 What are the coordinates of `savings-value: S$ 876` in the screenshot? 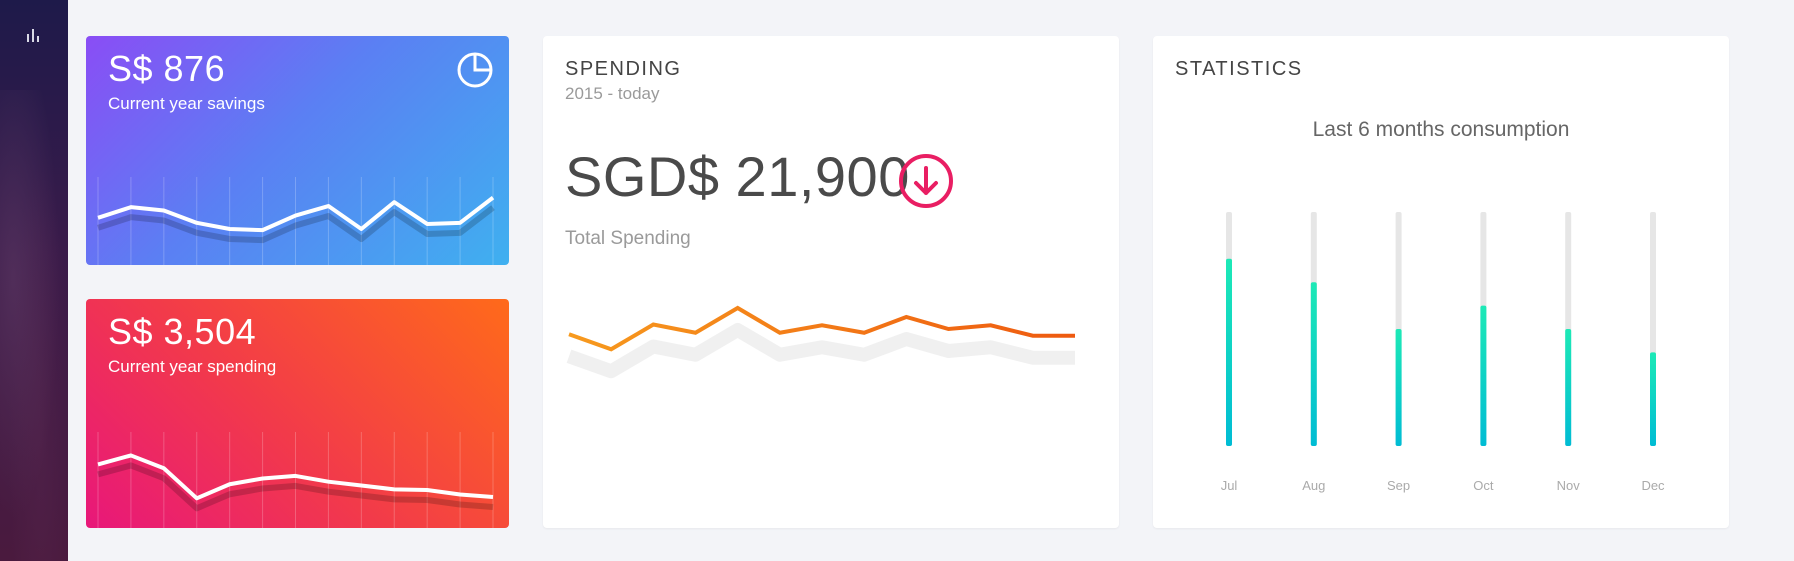 It's located at (167, 68).